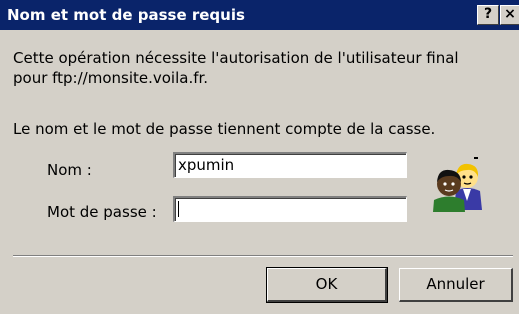 This screenshot has width=519, height=314. What do you see at coordinates (290, 165) in the screenshot?
I see `name-field: xpumin` at bounding box center [290, 165].